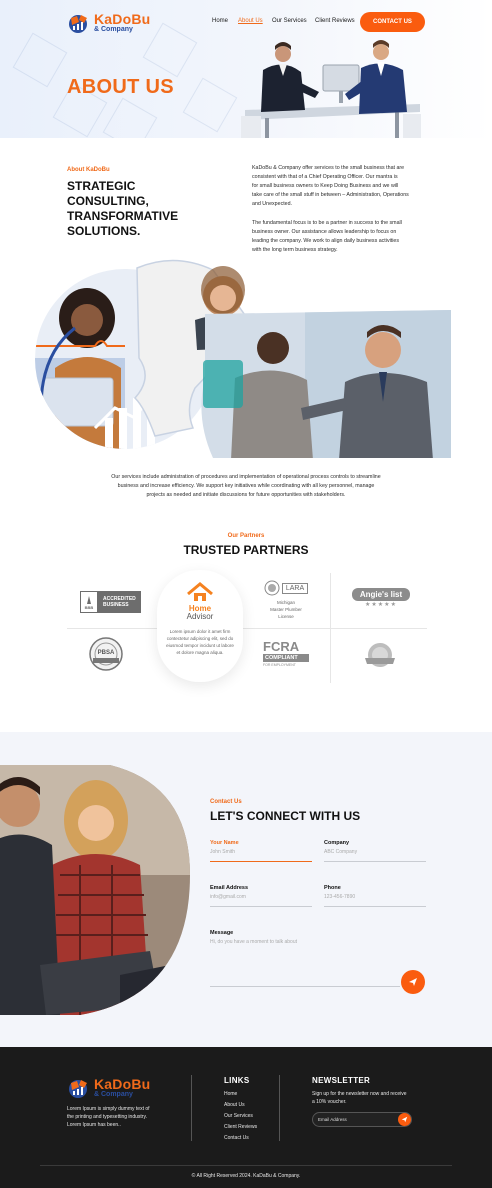 The height and width of the screenshot is (1188, 492). I want to click on bbb-line: BUSINESS, so click(116, 605).